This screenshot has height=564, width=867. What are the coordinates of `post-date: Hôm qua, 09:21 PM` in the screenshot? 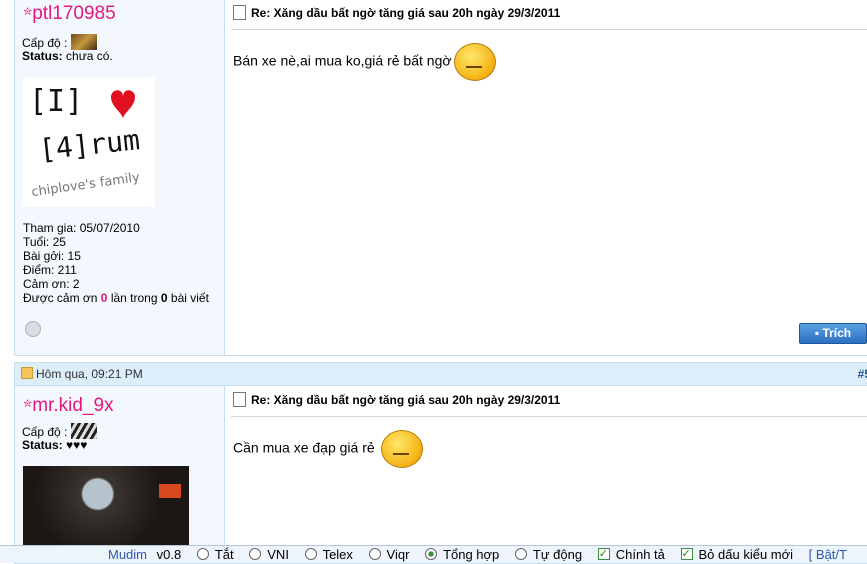 It's located at (82, 374).